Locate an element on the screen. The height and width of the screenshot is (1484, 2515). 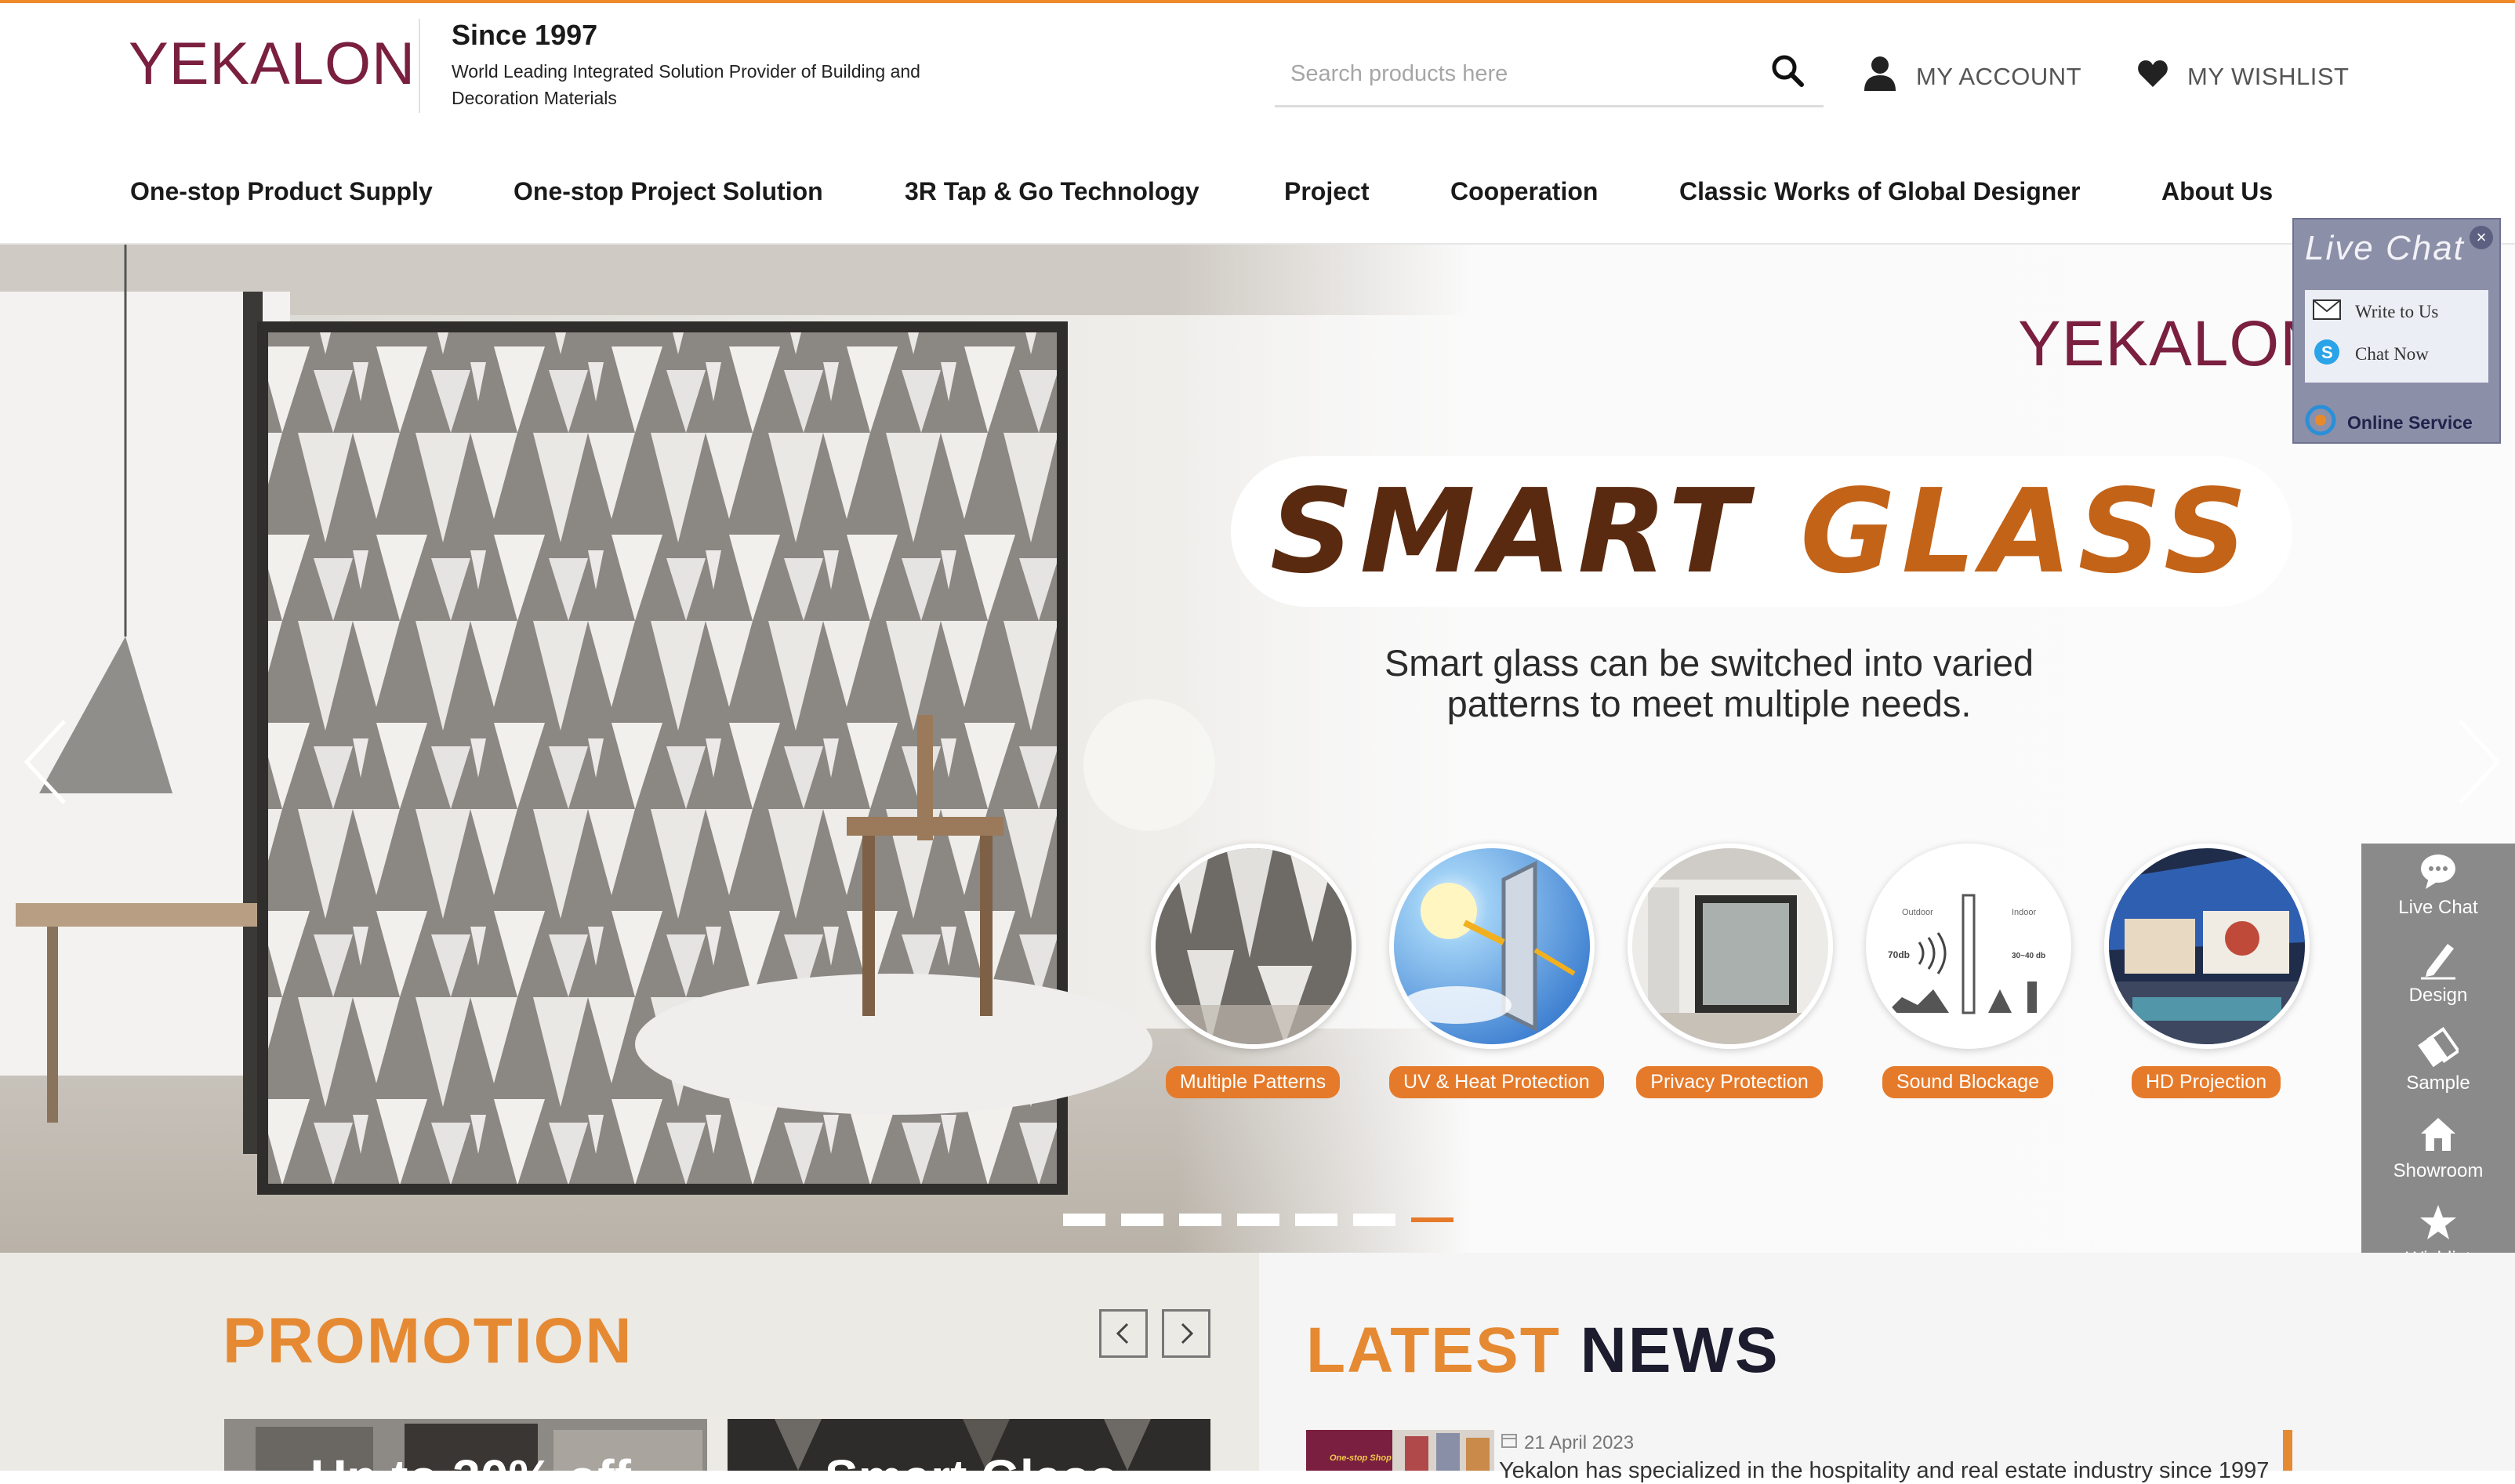
live-chat-title: Live Chat is located at coordinates (2385, 248).